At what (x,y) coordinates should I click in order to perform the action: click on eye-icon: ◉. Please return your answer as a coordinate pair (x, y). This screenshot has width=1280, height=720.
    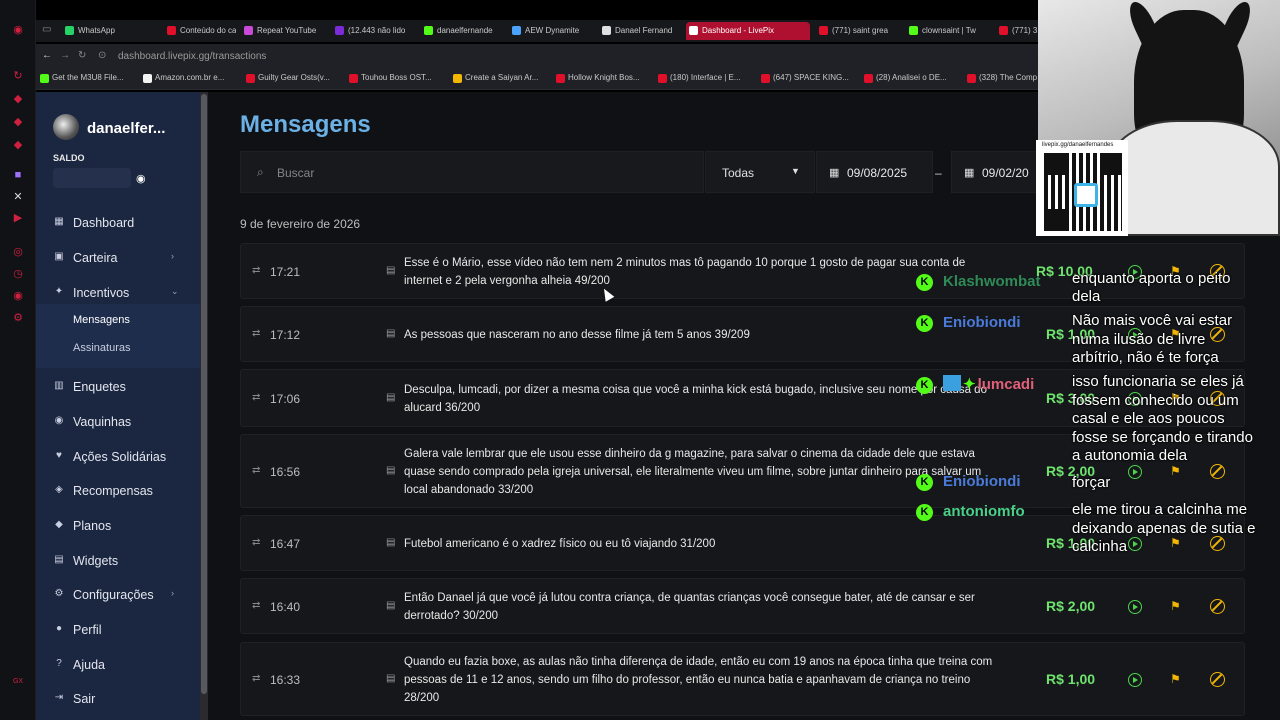
    Looking at the image, I should click on (141, 178).